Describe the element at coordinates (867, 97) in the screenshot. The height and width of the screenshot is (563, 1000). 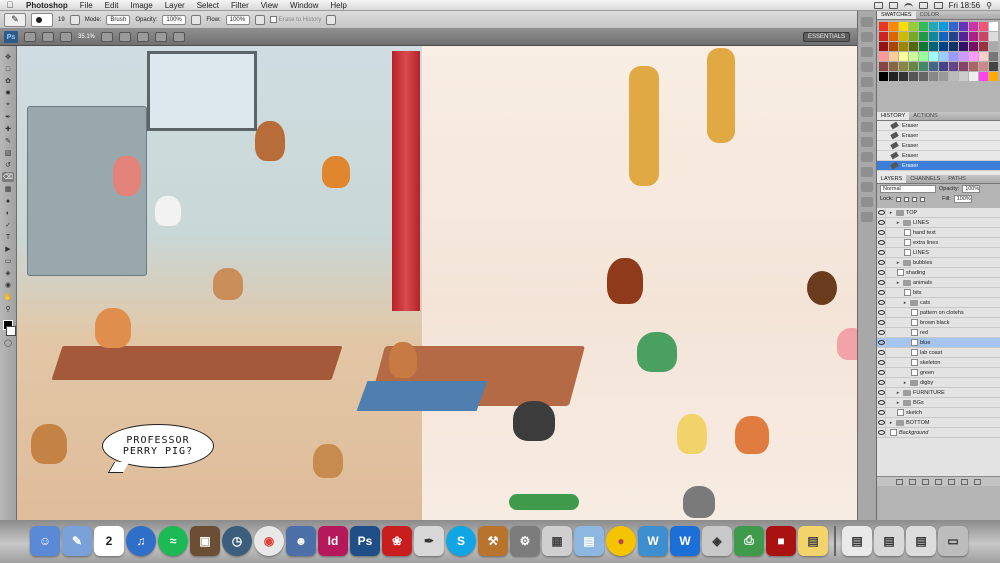
I see `histogram-icon` at that location.